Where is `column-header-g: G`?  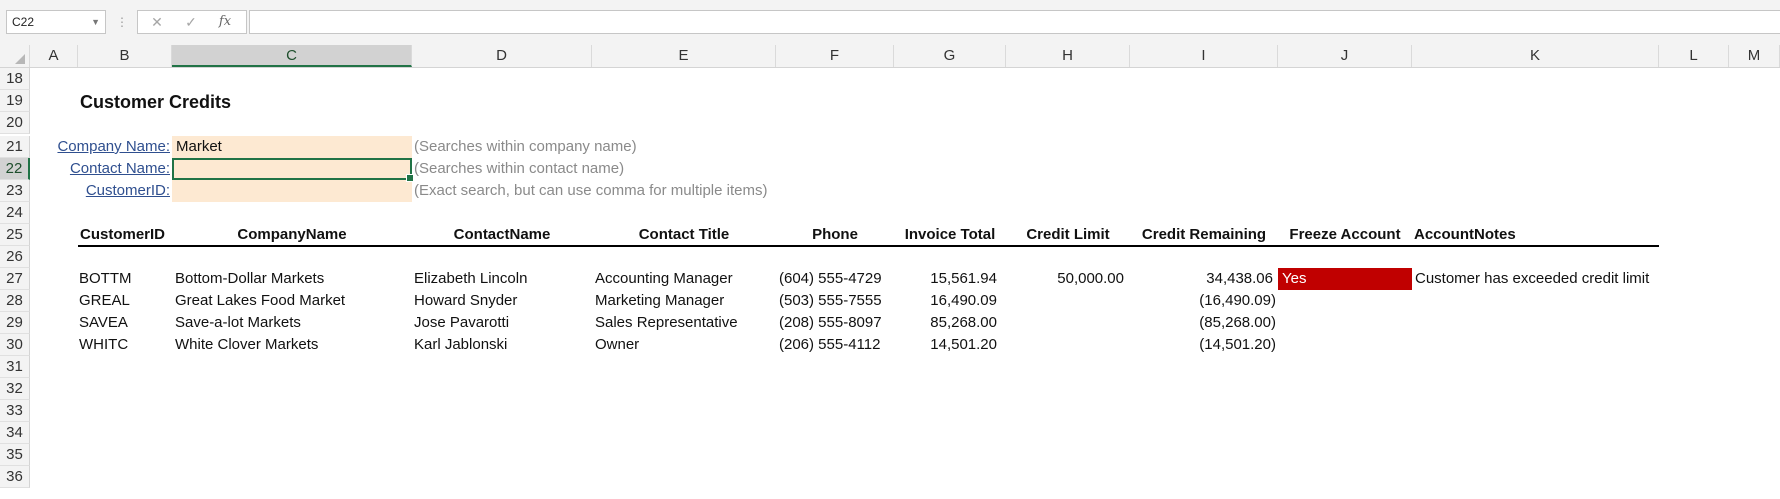 column-header-g: G is located at coordinates (950, 56).